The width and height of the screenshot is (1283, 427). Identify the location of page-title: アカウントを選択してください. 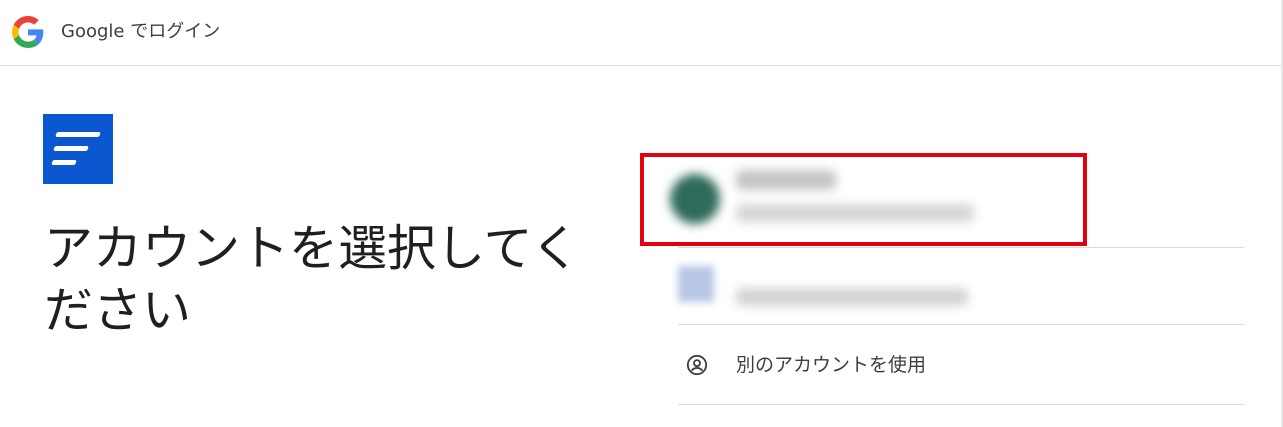
(312, 279).